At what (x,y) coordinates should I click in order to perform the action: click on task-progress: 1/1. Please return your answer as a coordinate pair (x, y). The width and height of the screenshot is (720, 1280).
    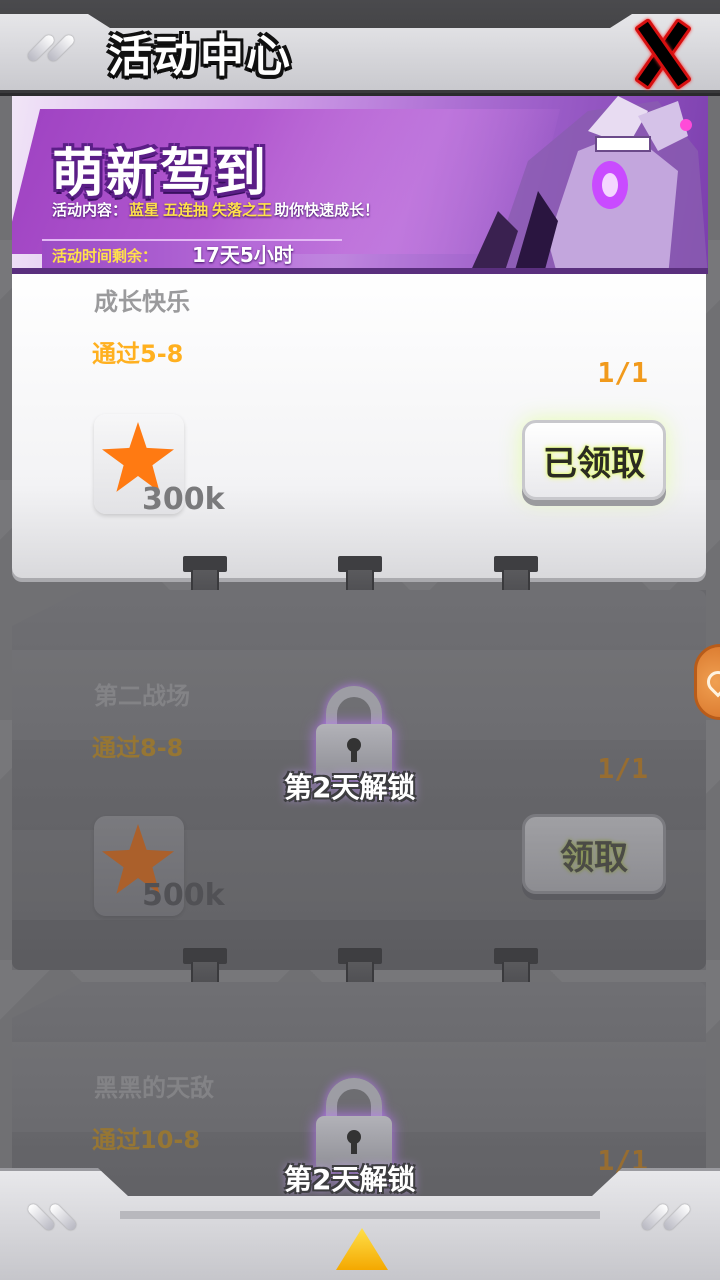
    Looking at the image, I should click on (622, 372).